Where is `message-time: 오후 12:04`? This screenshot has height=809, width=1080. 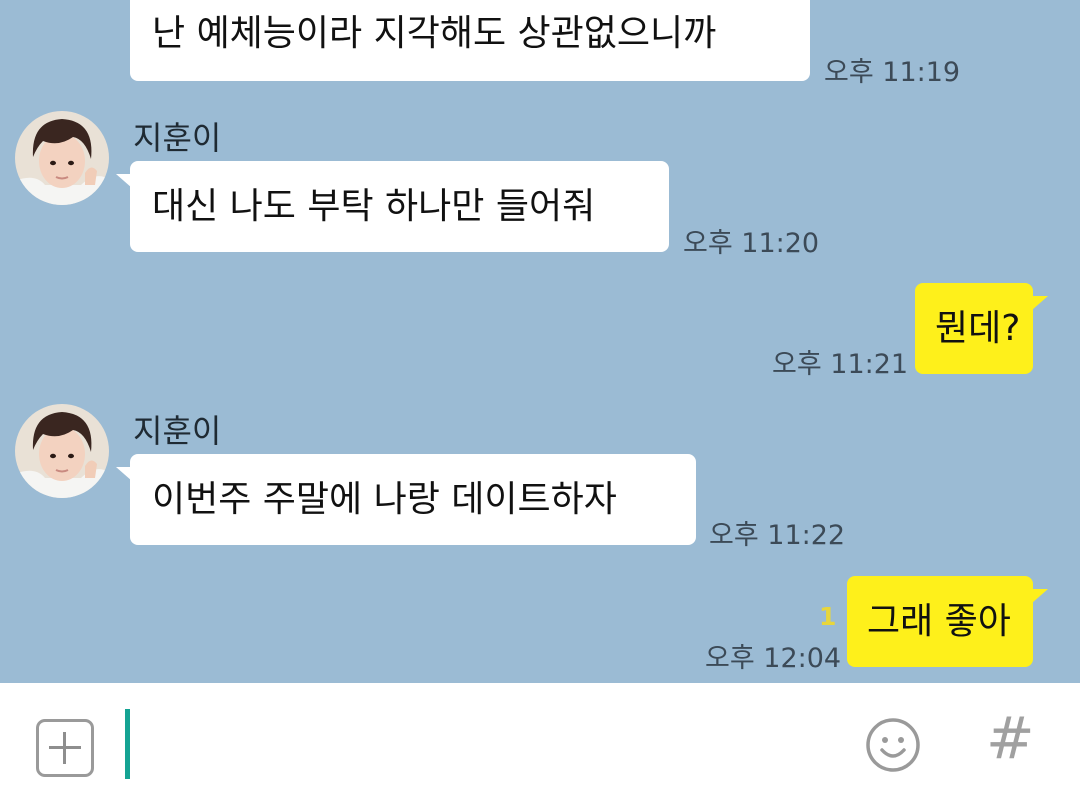 message-time: 오후 12:04 is located at coordinates (773, 658).